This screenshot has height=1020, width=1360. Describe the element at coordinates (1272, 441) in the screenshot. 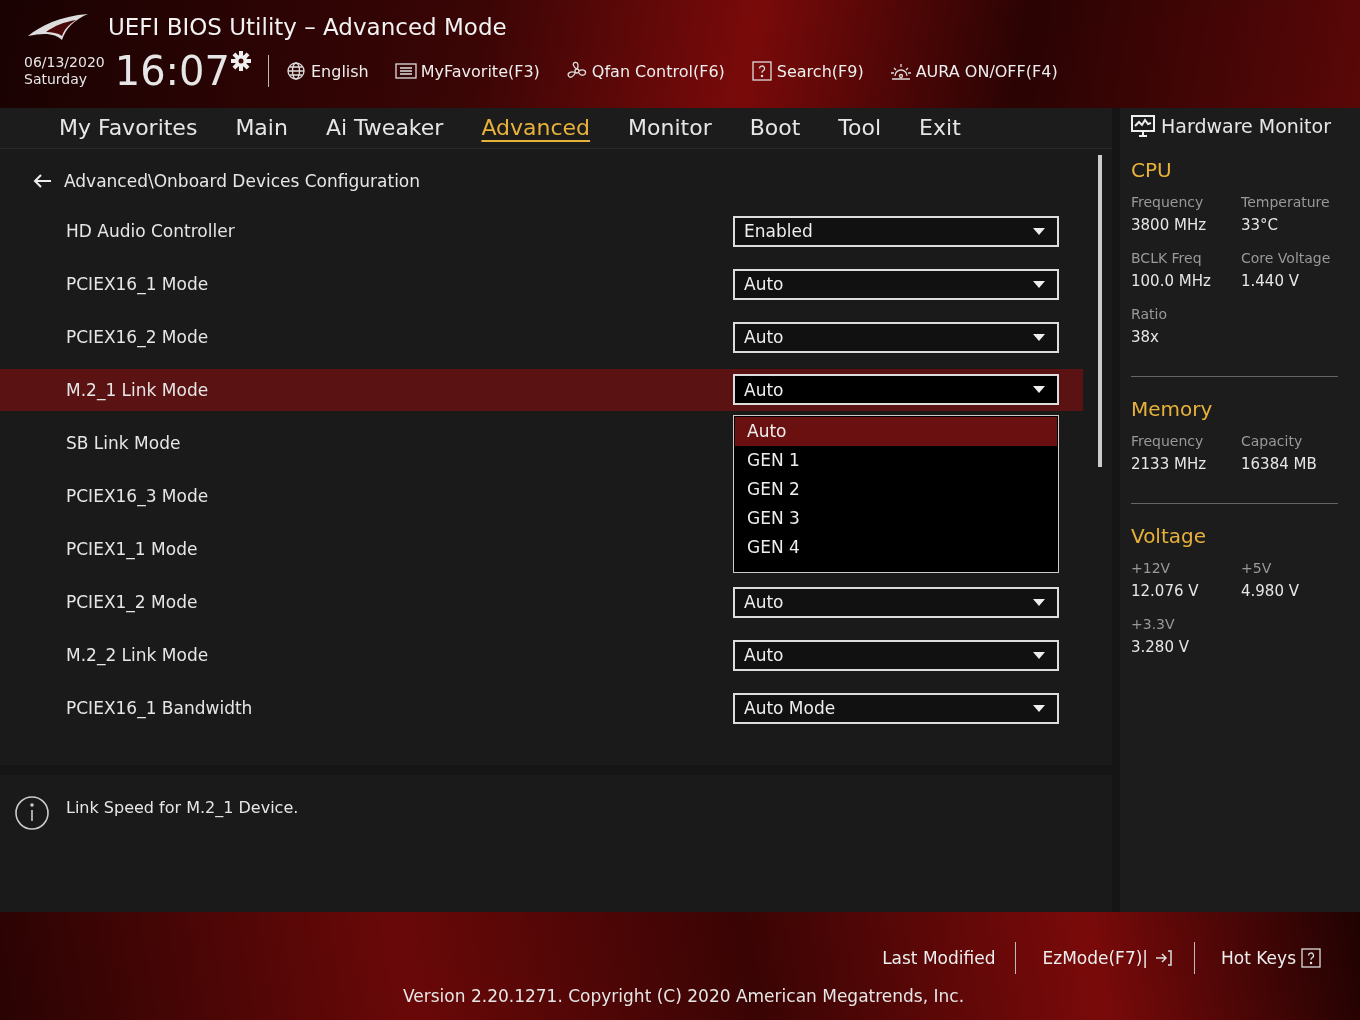

I see `reading-label: Capacity` at that location.